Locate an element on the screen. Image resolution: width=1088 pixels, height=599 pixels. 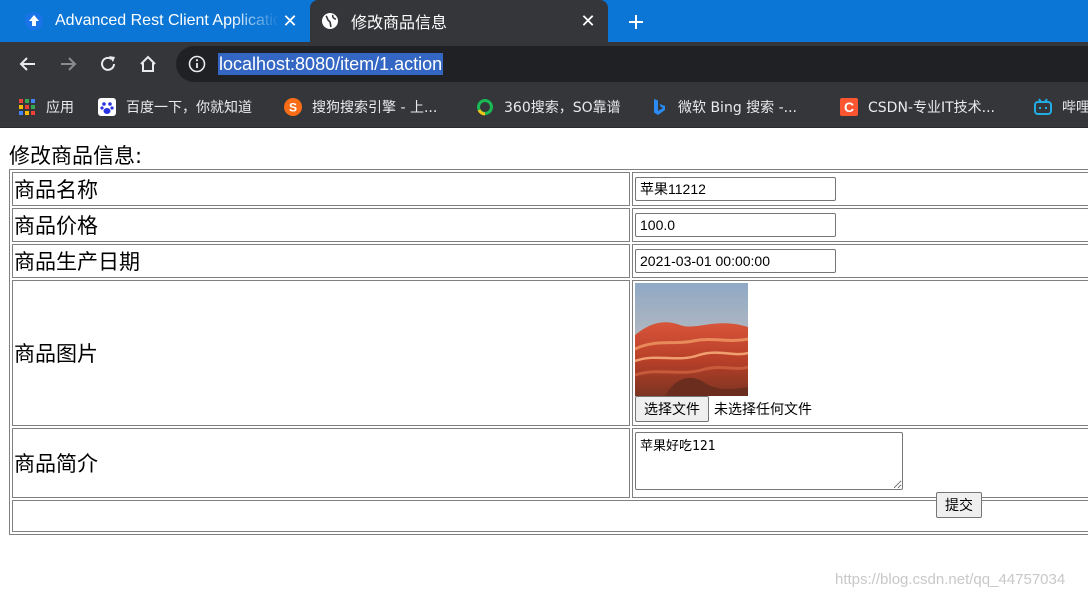
item-pic-label: 商品图片 is located at coordinates (321, 353).